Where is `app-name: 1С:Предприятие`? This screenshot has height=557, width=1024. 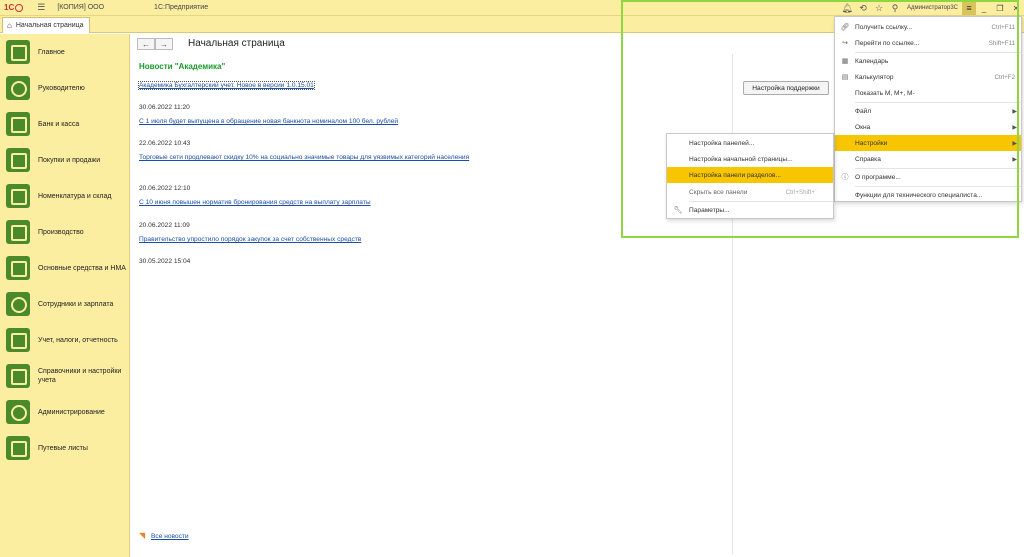
app-name: 1С:Предприятие is located at coordinates (181, 7).